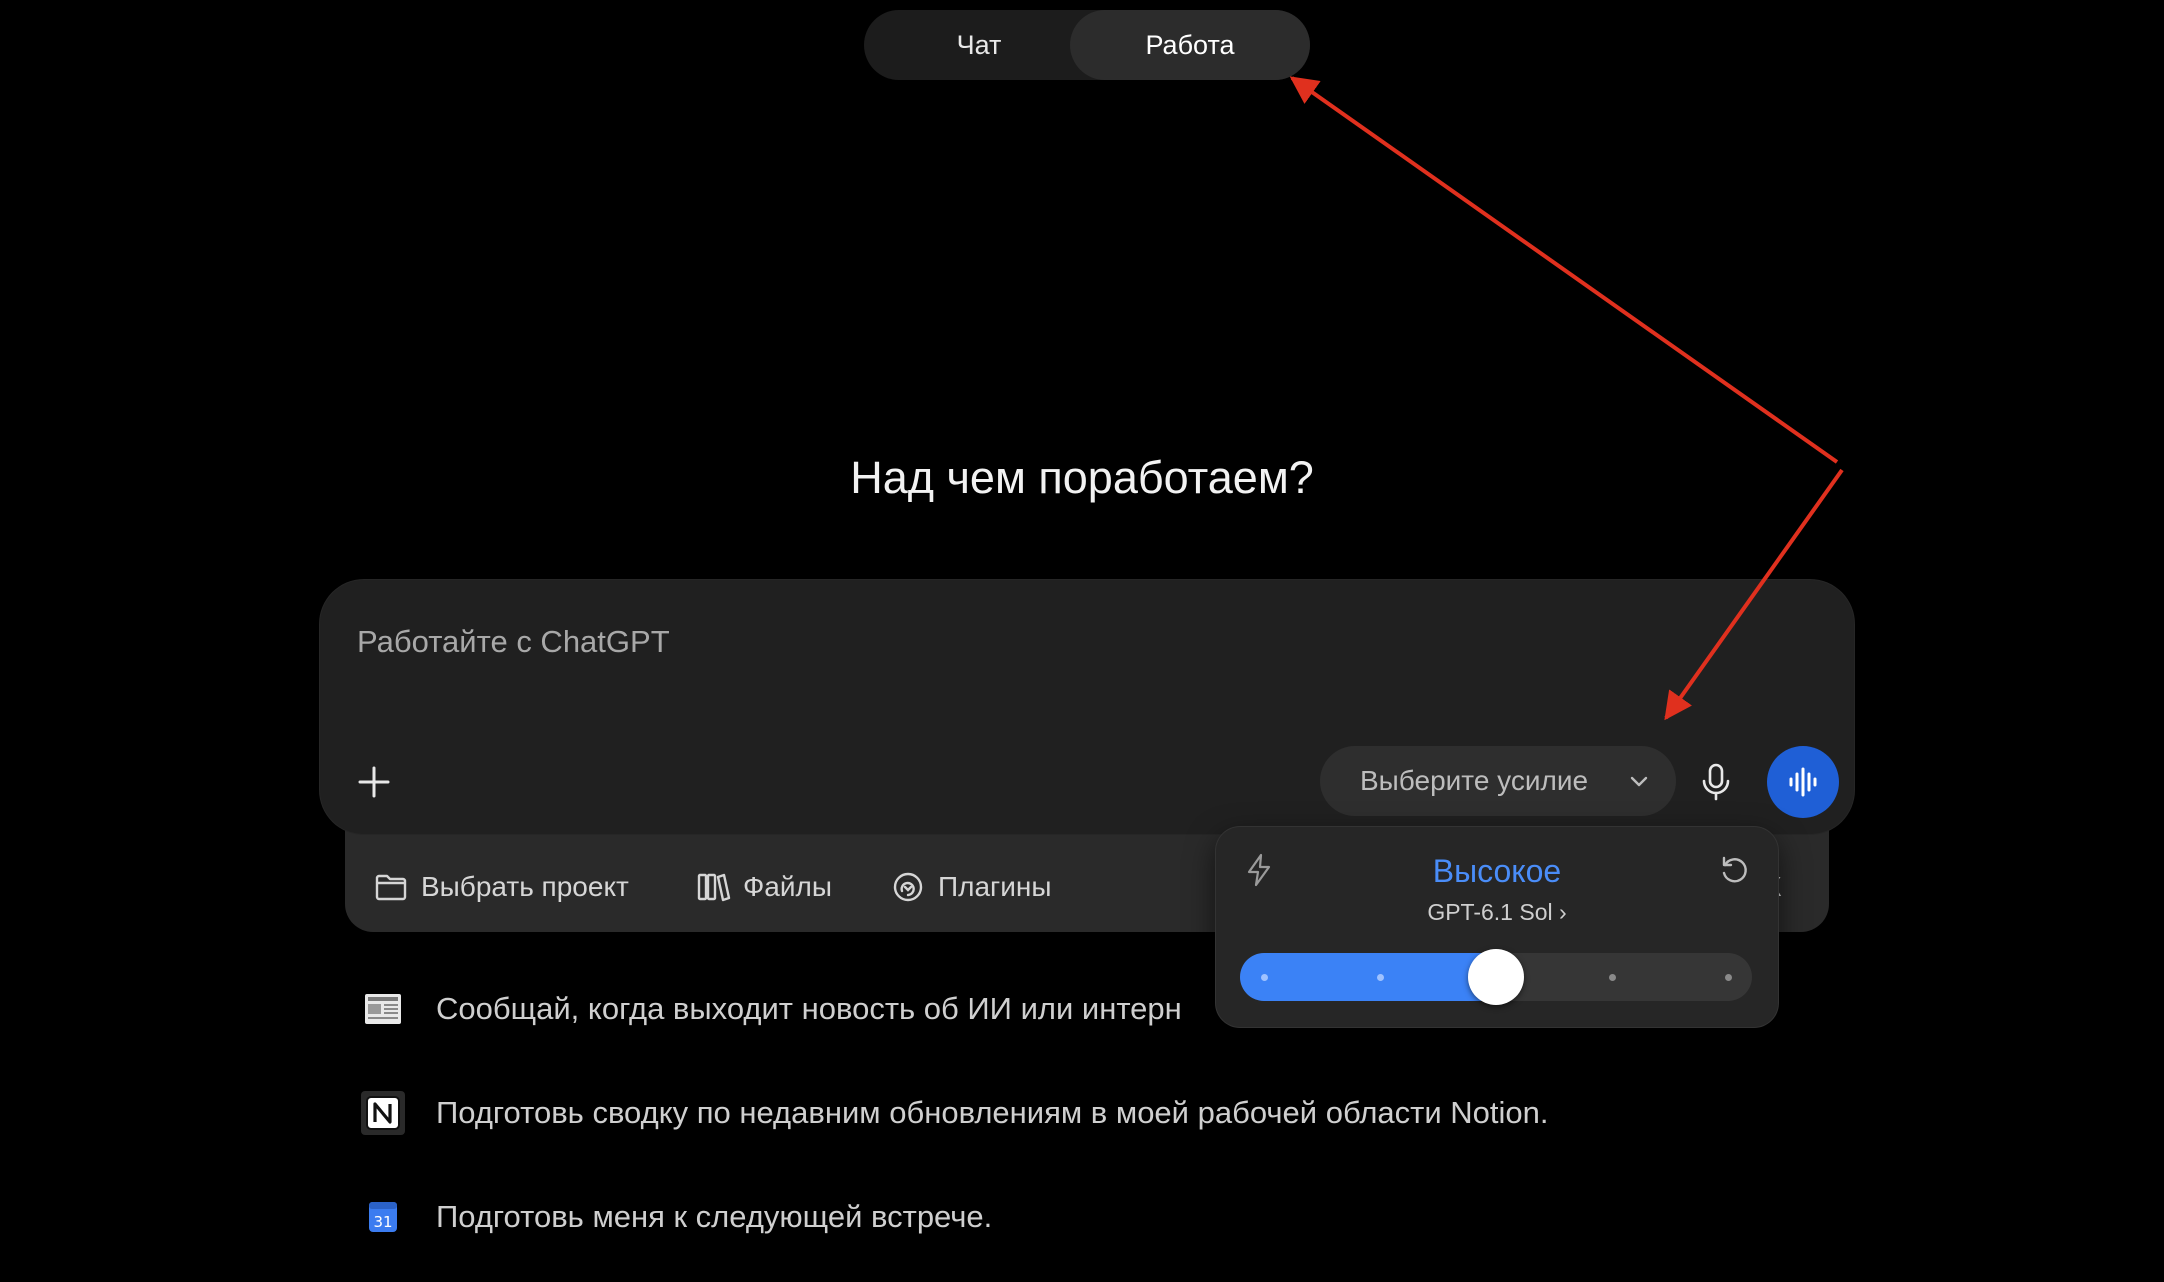 The image size is (2164, 1282). Describe the element at coordinates (525, 886) in the screenshot. I see `choose-project-label: Выбрать проект` at that location.